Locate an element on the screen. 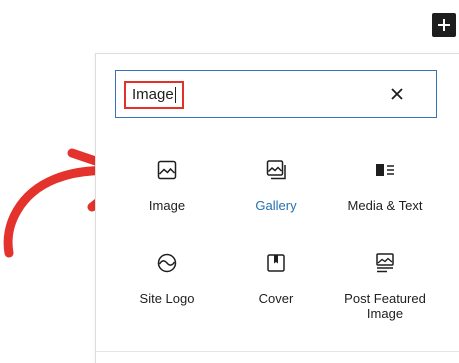 This screenshot has height=363, width=459. media-text-icon is located at coordinates (385, 170).